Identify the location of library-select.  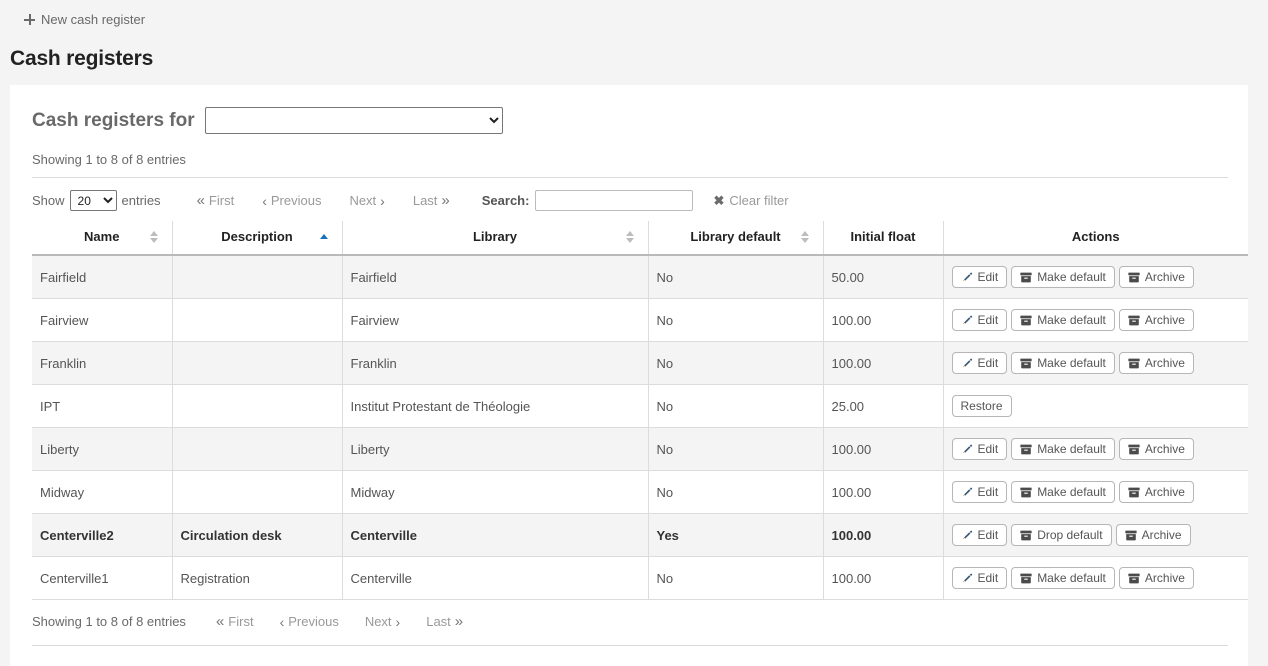
(353, 120).